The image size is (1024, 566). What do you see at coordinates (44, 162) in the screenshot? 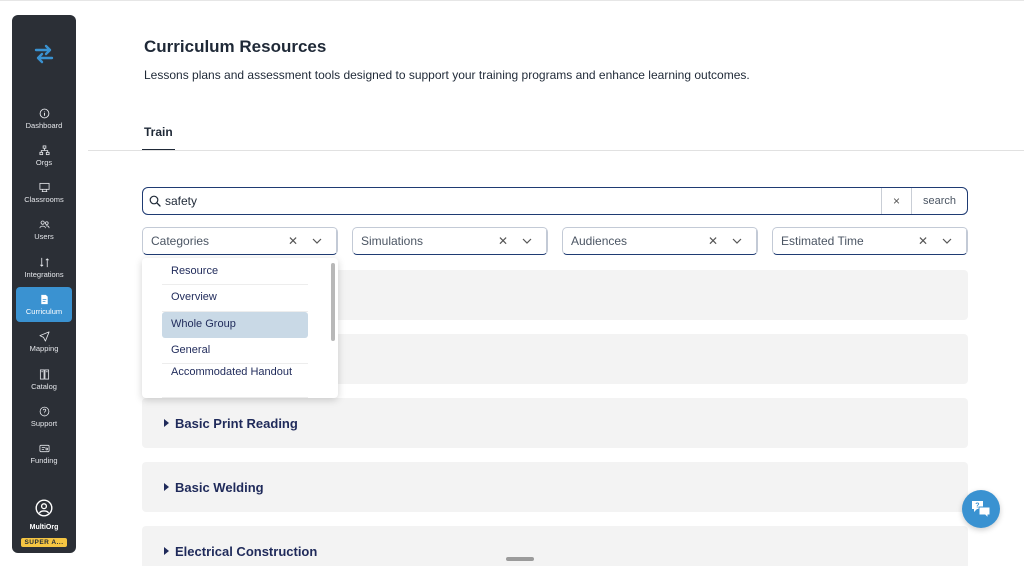
I see `sidebar-item-label: Orgs` at bounding box center [44, 162].